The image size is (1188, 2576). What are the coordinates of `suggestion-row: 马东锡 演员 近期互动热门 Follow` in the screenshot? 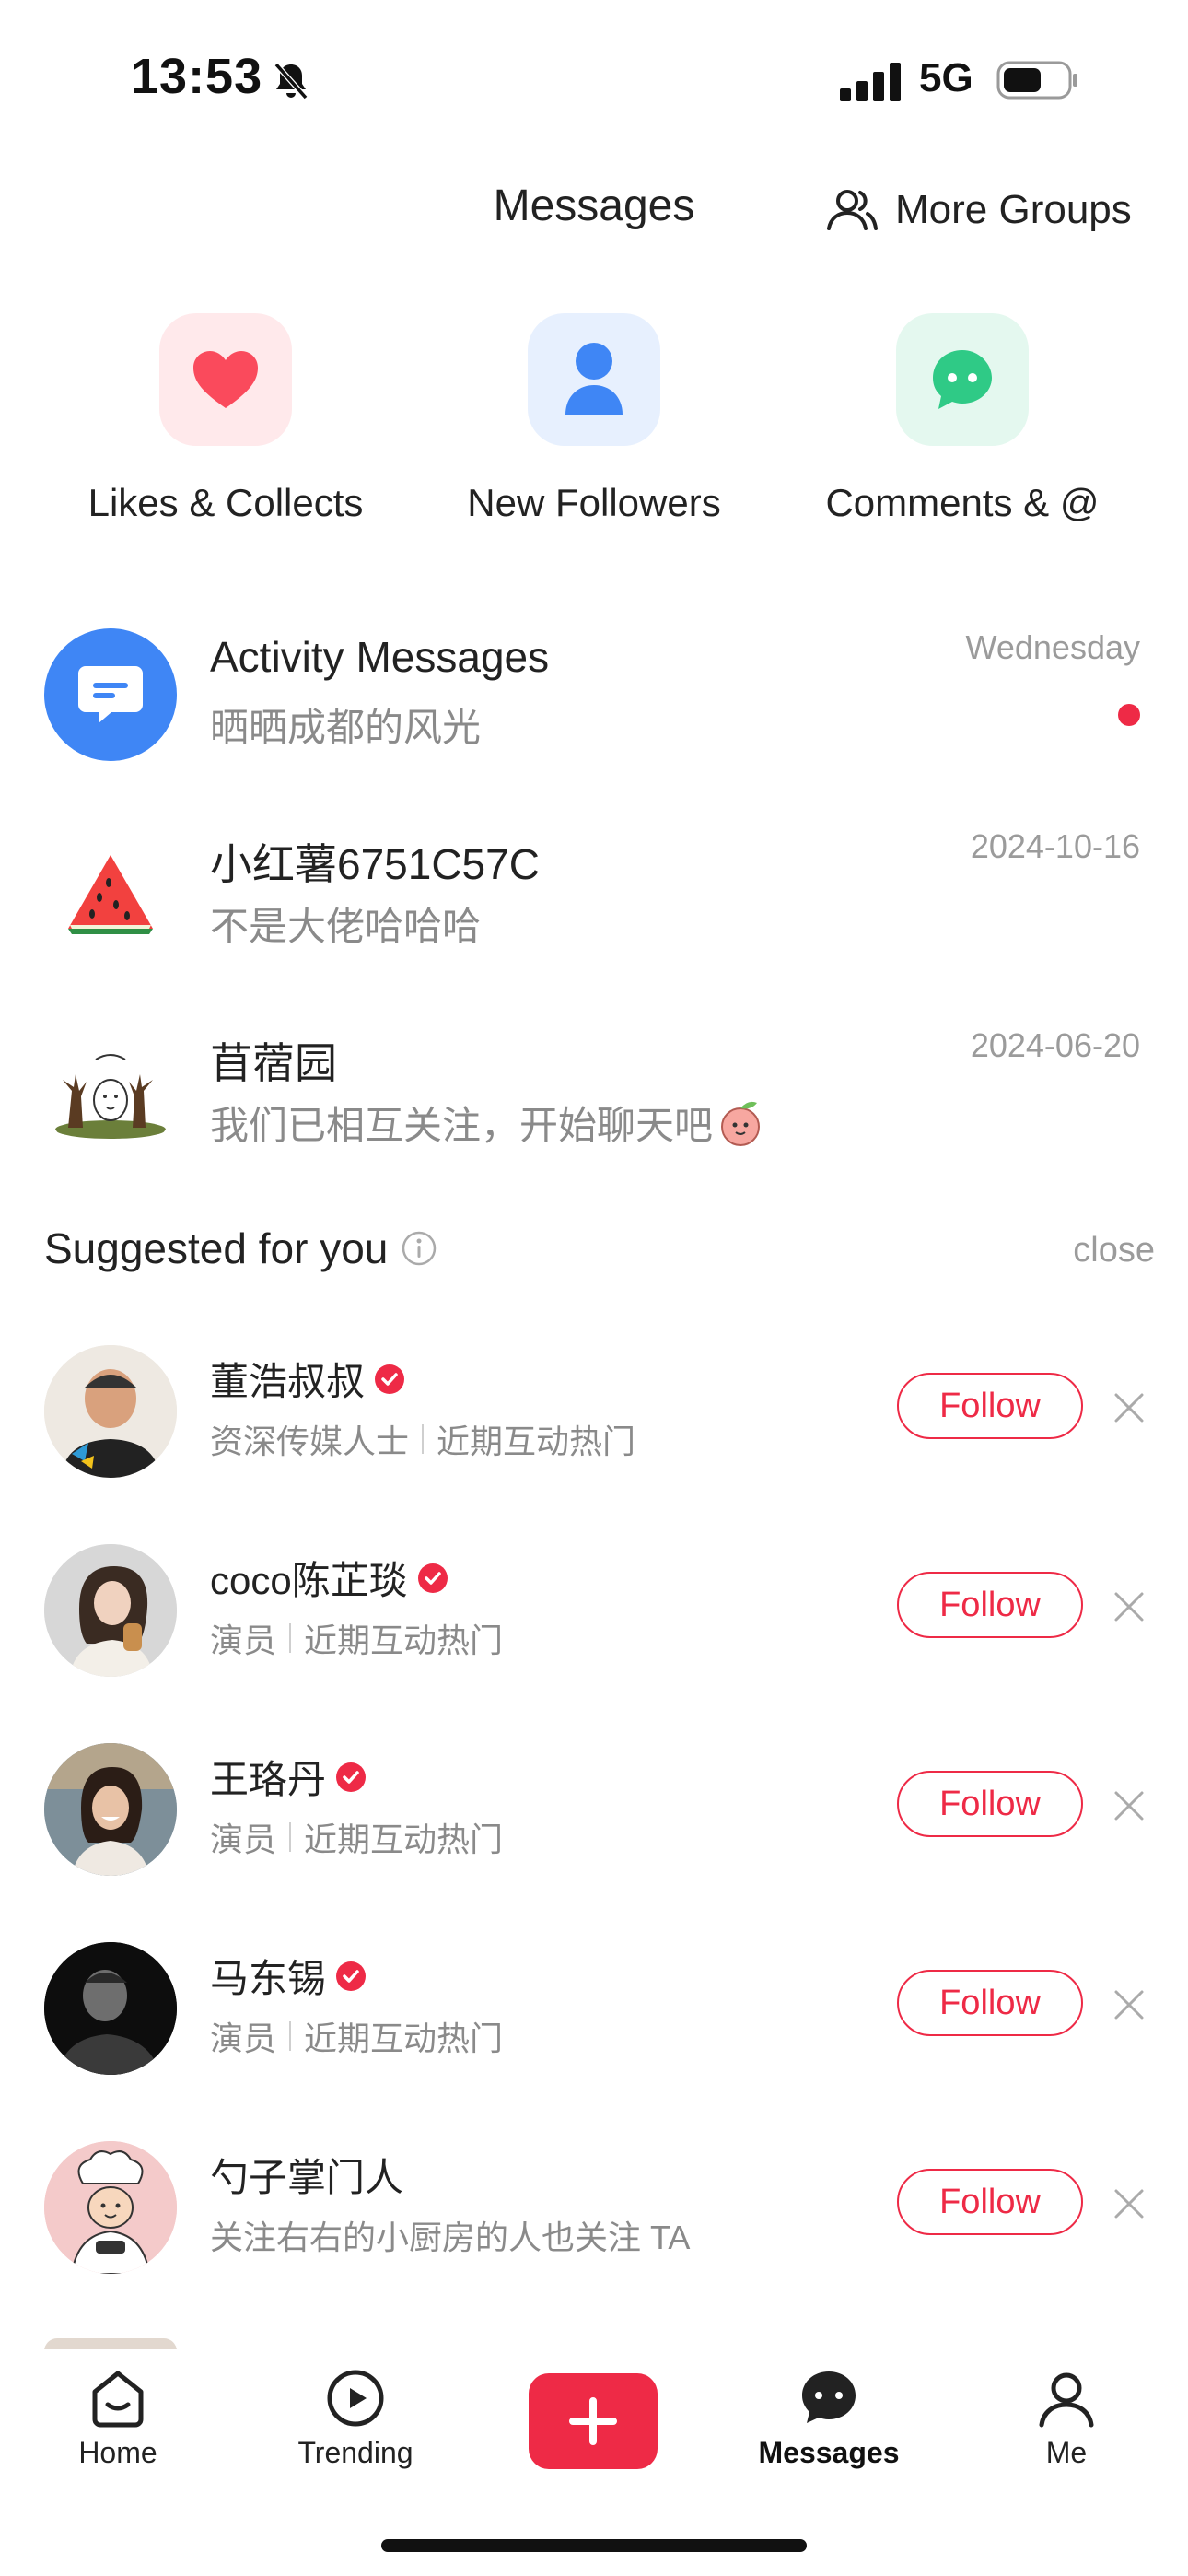 It's located at (594, 2016).